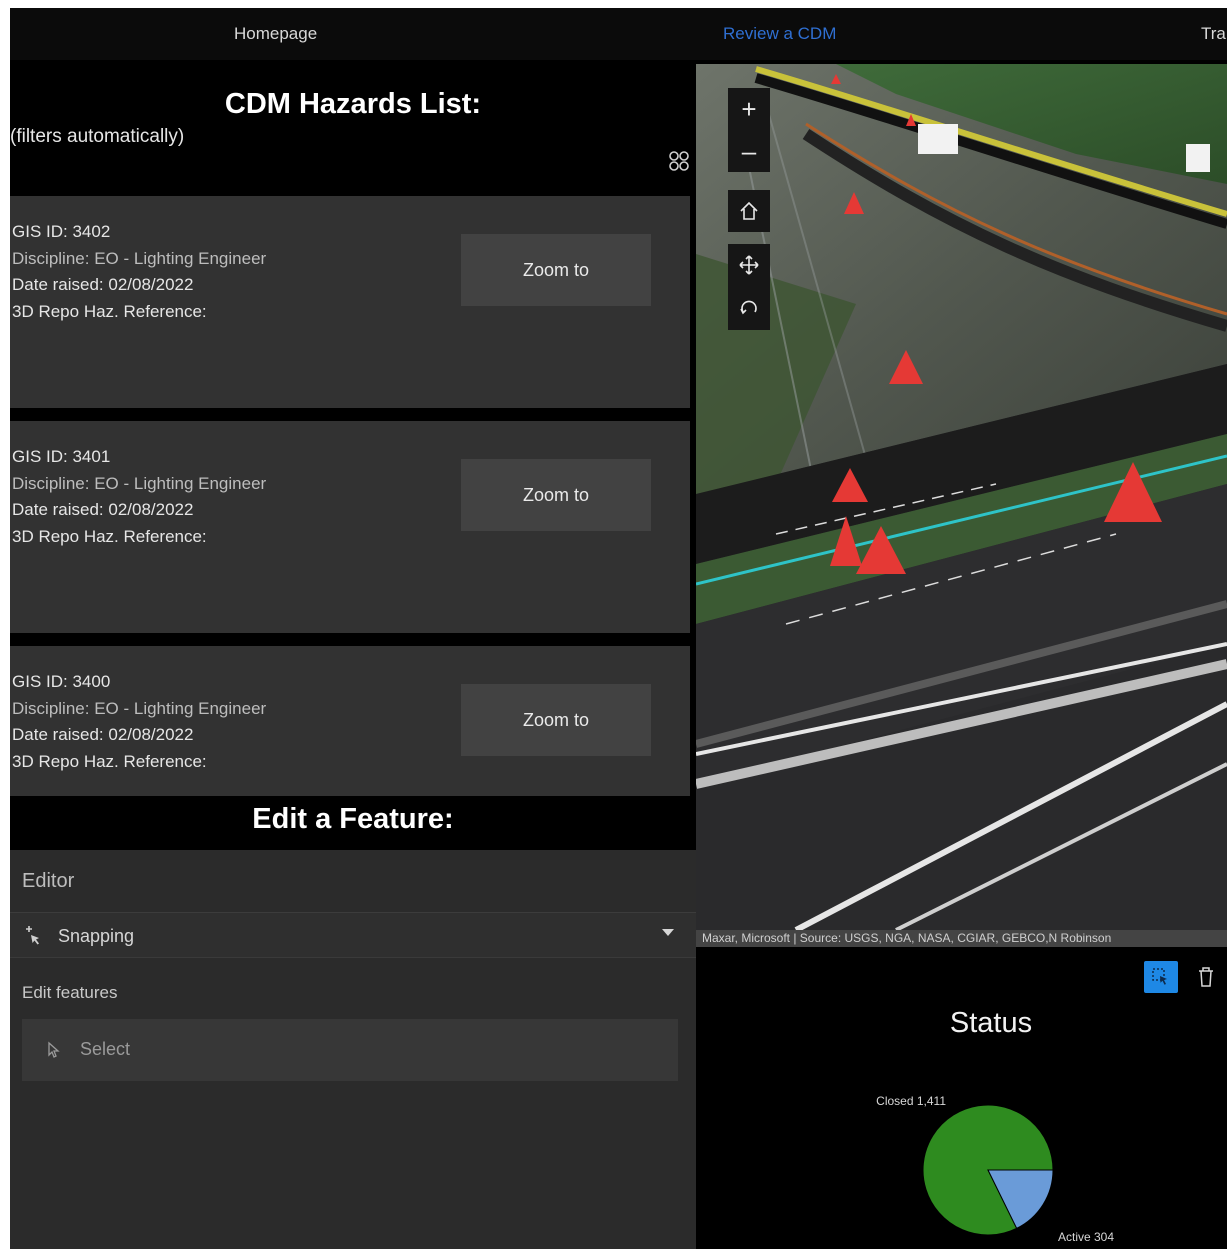 Image resolution: width=1227 pixels, height=1249 pixels. Describe the element at coordinates (749, 265) in the screenshot. I see `pan-icon` at that location.